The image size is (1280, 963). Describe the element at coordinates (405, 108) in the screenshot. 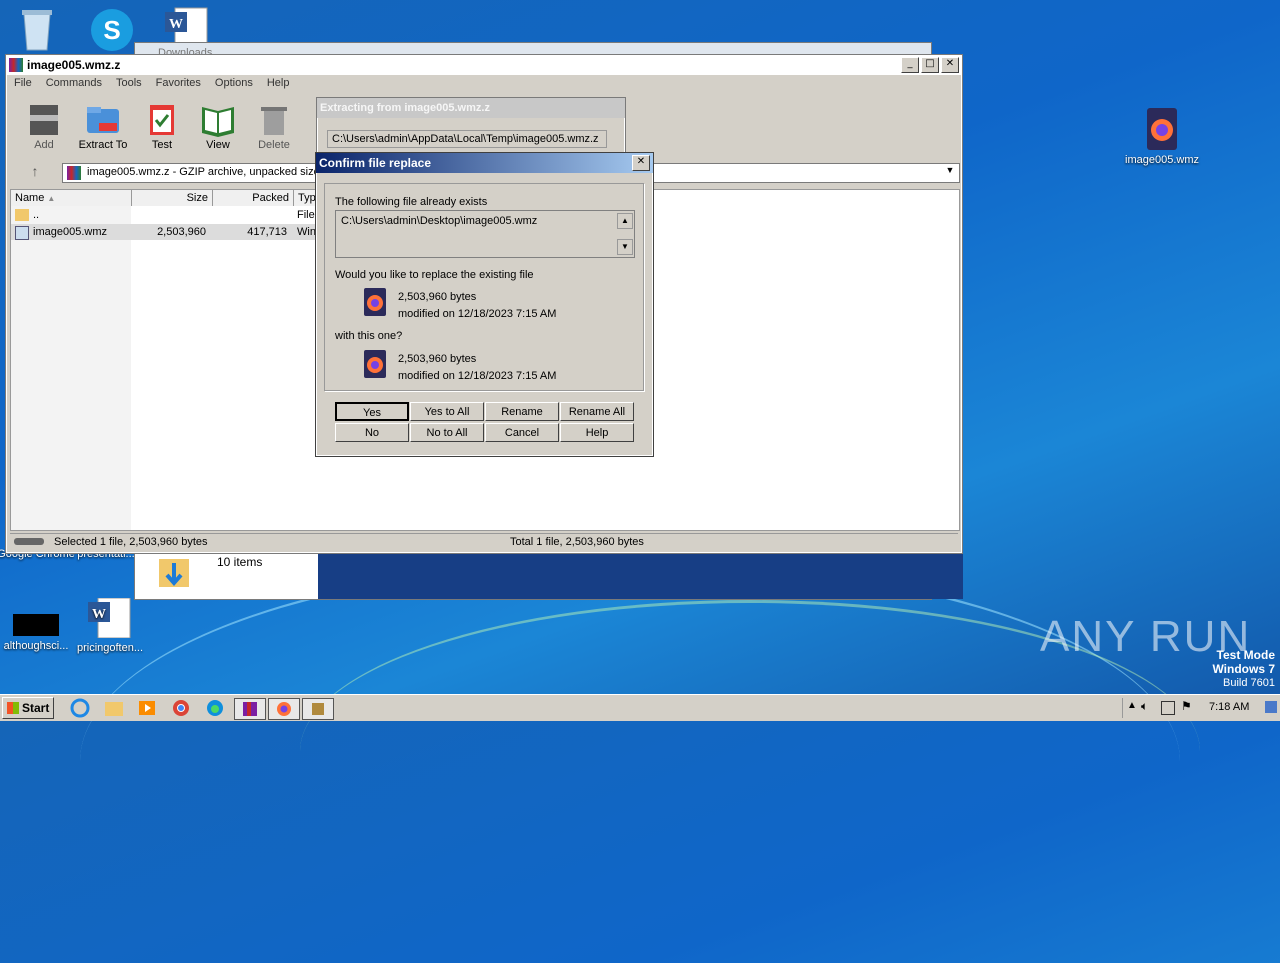

I see `extract-title: Extracting from image005.wmz.z` at that location.